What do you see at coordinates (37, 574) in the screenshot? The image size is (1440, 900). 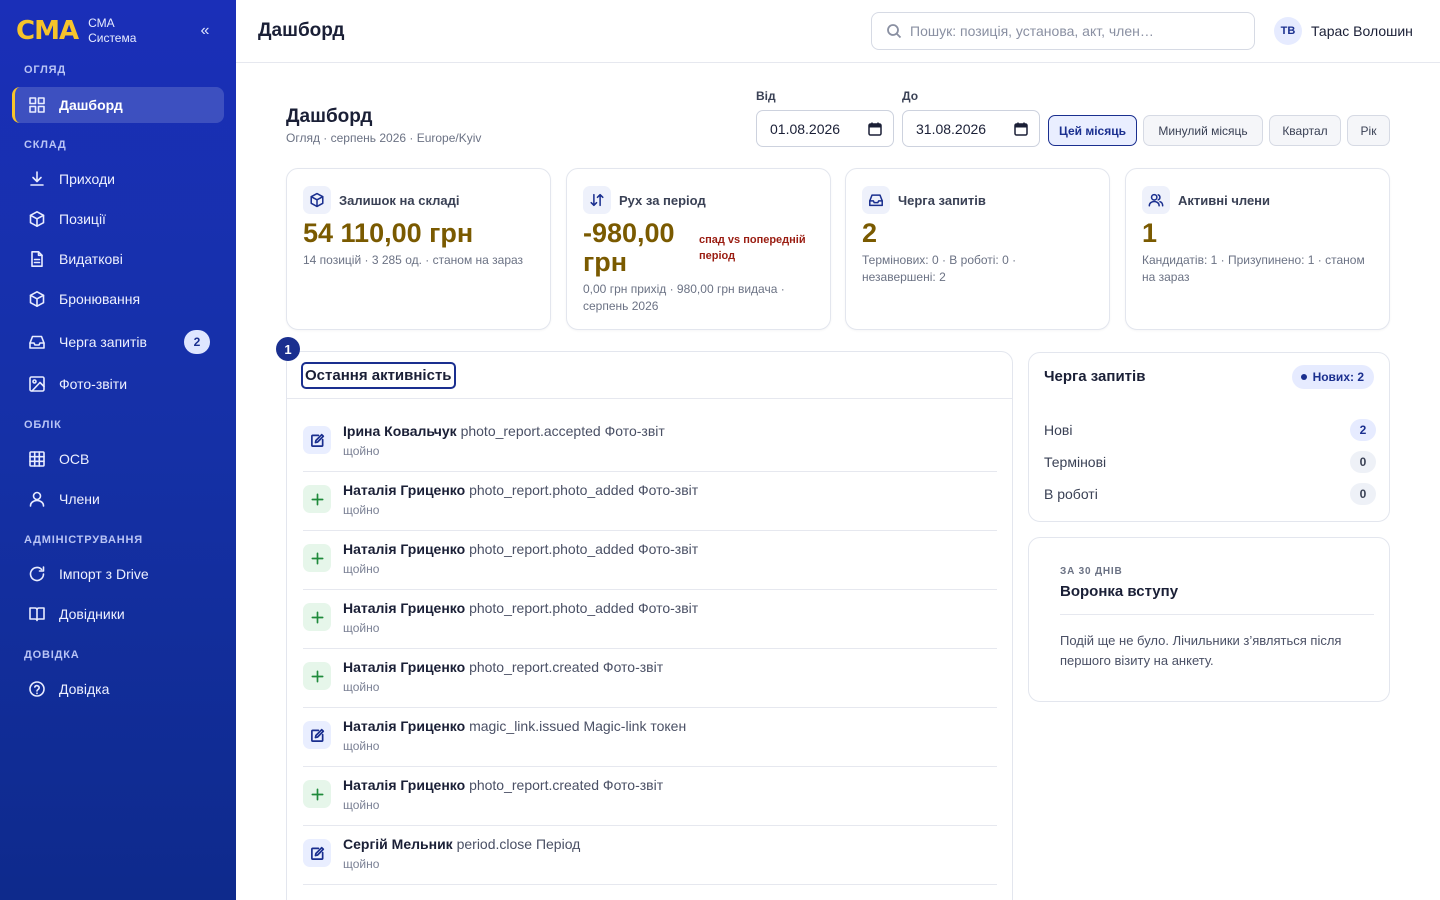 I see `refresh-icon` at bounding box center [37, 574].